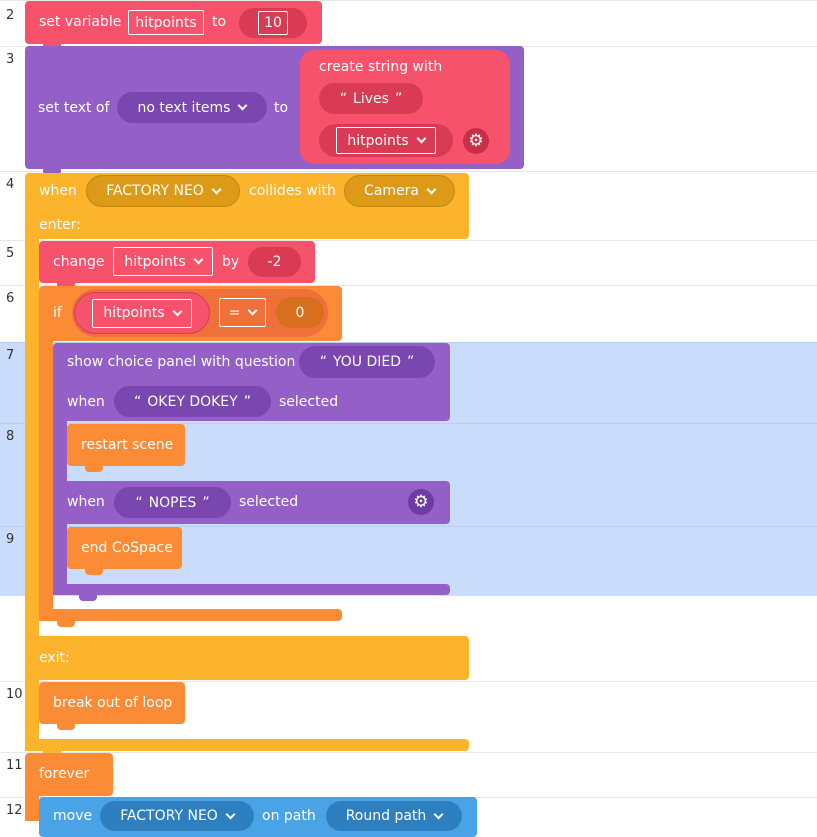 The image size is (817, 837). I want to click on end-cospace-block: end CoSpace, so click(124, 548).